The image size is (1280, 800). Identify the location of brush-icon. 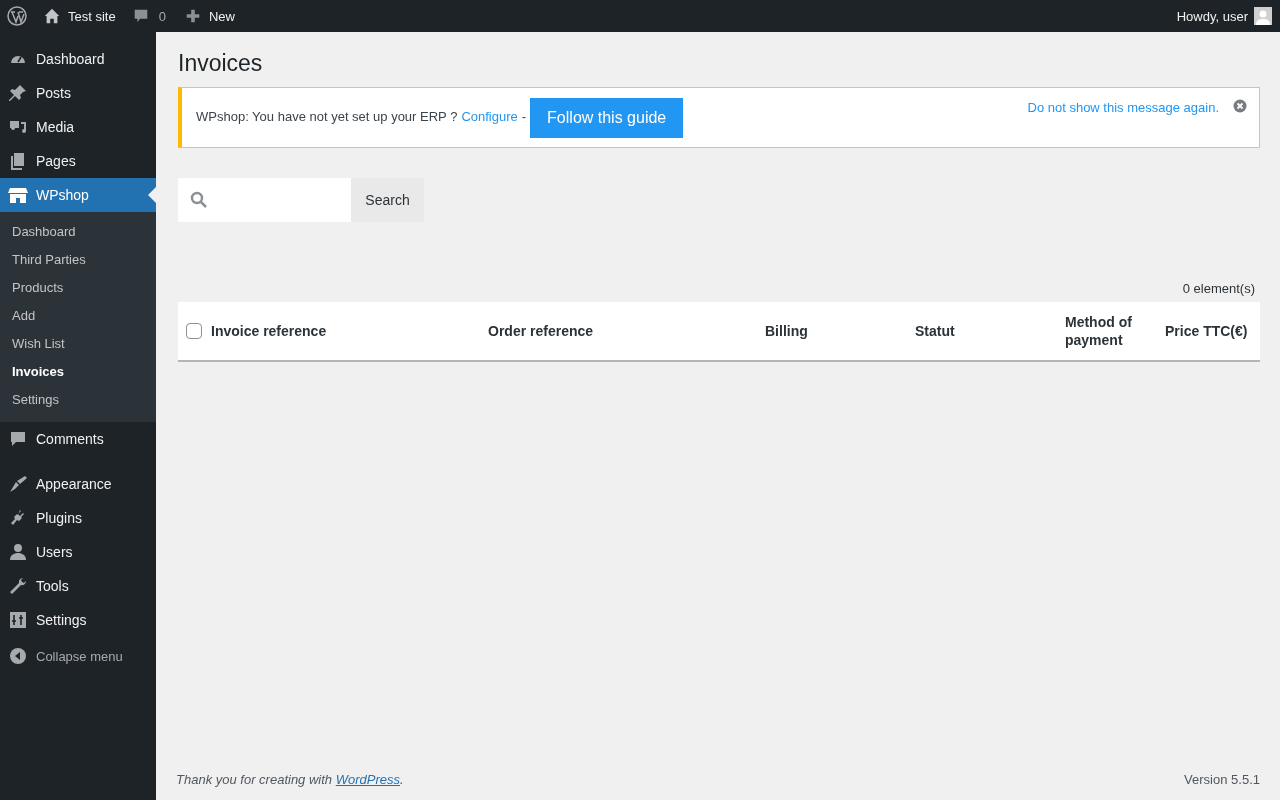
(18, 484).